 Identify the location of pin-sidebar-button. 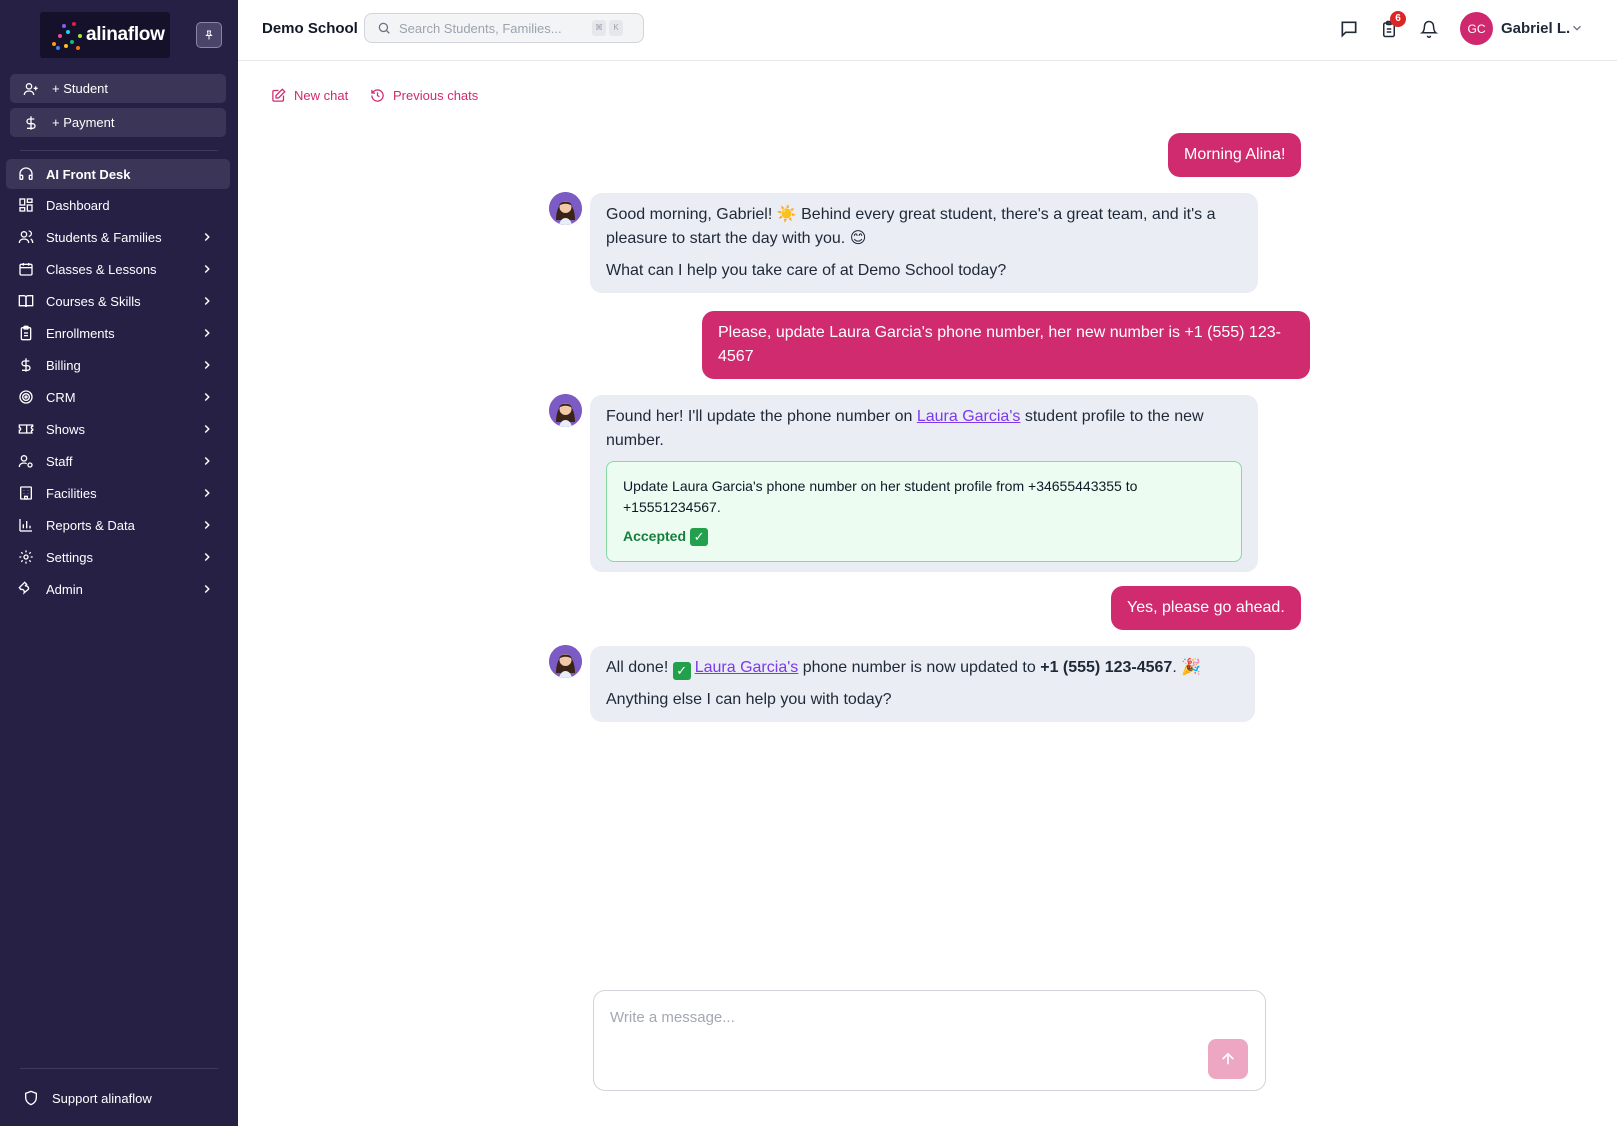
(209, 35).